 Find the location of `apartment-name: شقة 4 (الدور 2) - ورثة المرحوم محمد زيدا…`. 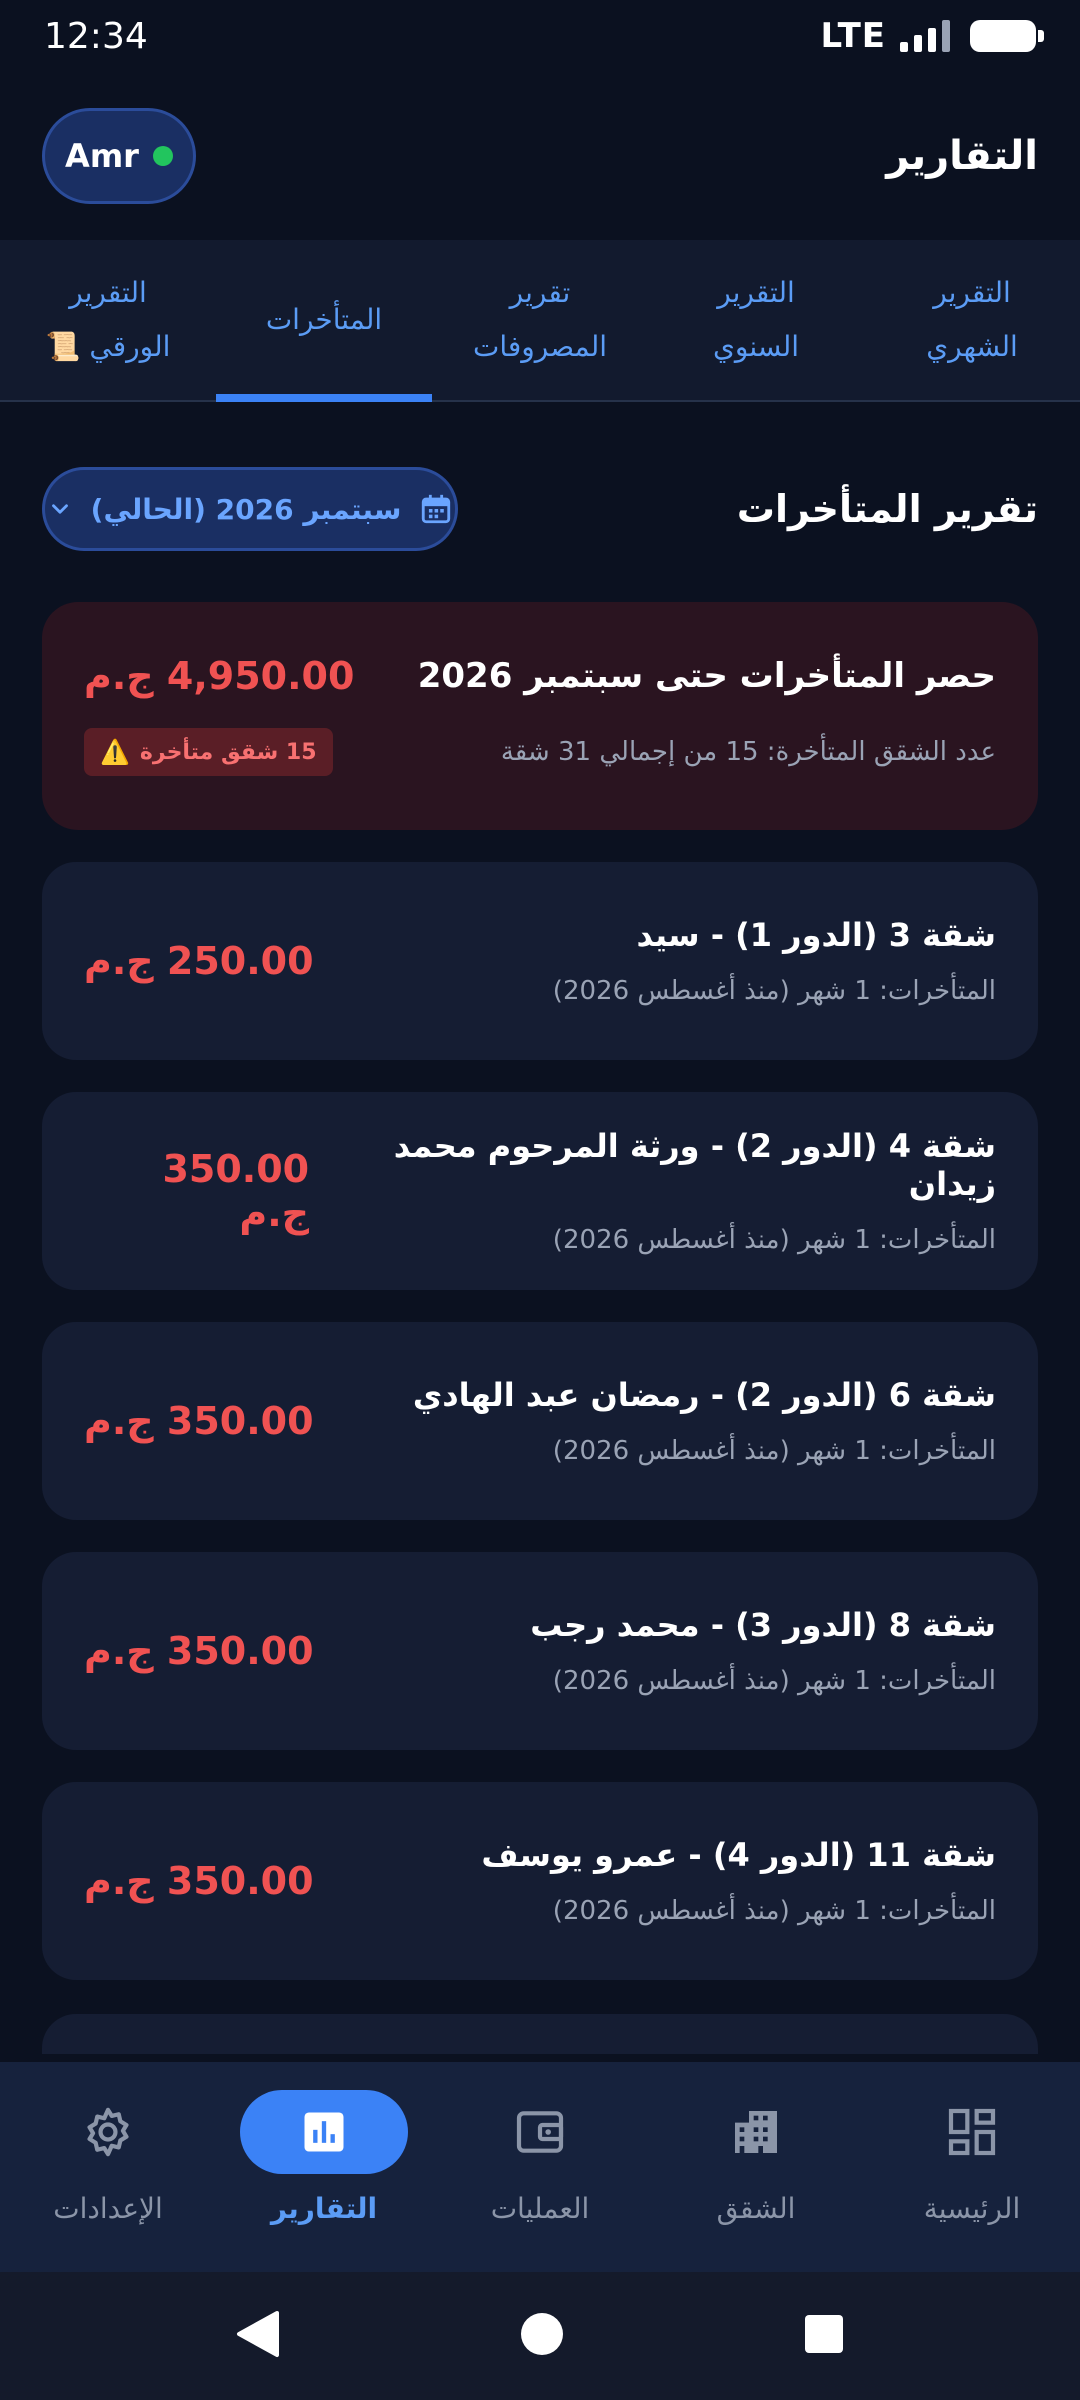

apartment-name: شقة 4 (الدور 2) - ورثة المرحوم محمد زيدا… is located at coordinates (694, 1165).